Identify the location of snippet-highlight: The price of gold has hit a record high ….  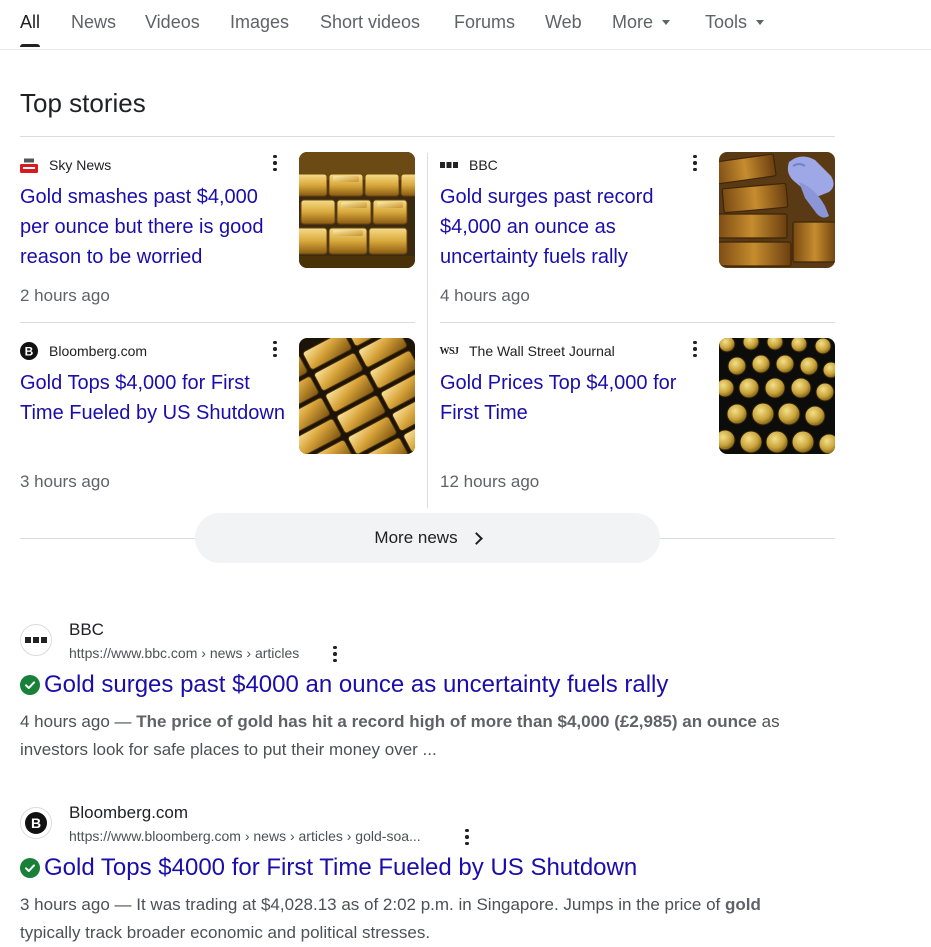
(446, 721).